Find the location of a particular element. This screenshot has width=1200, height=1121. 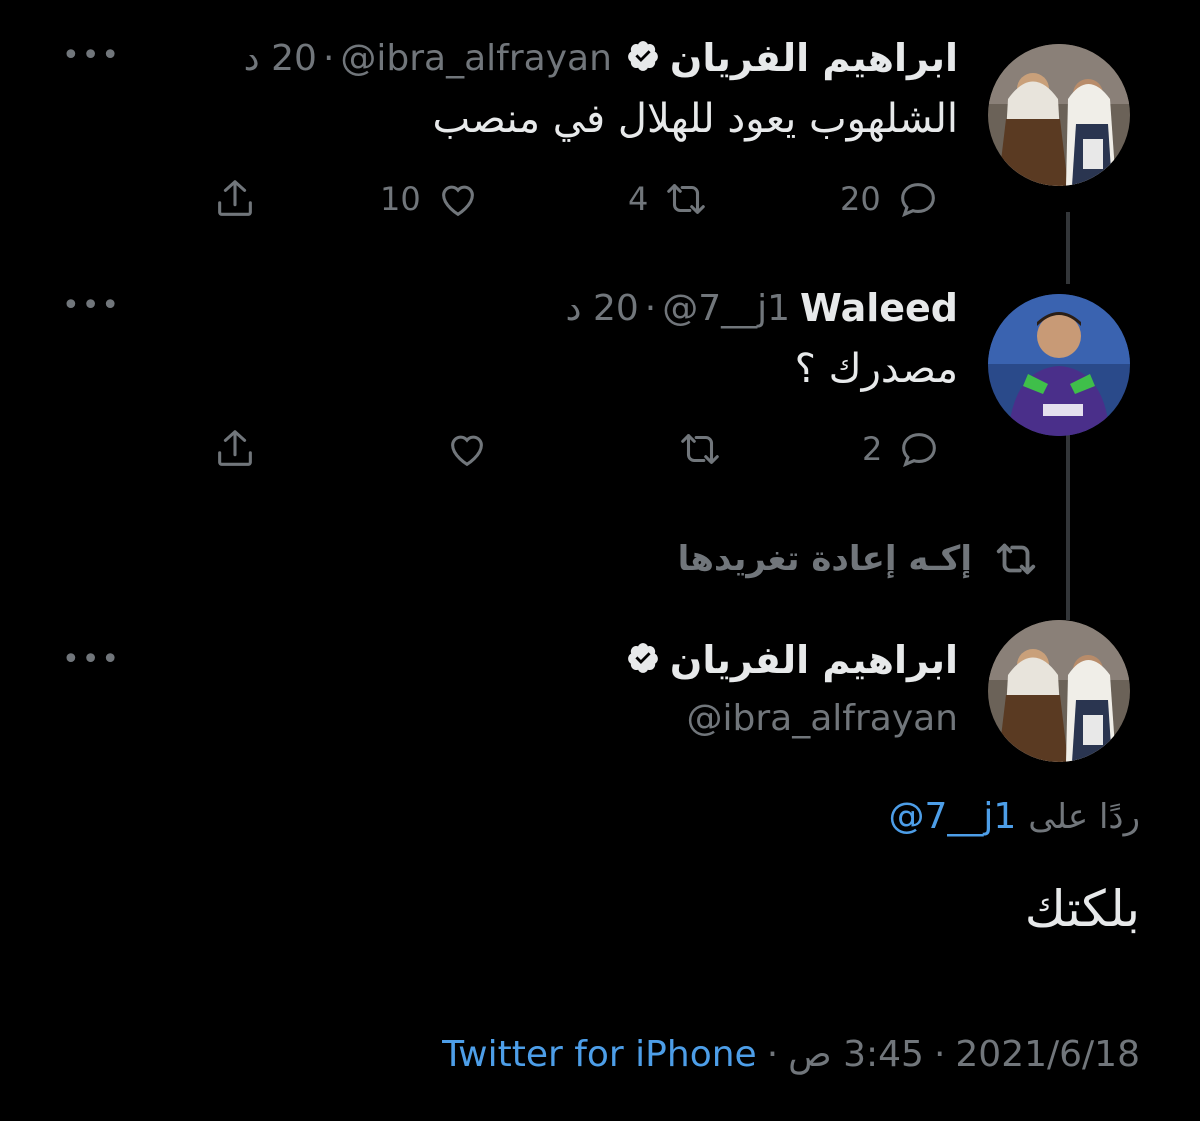

tweet-meta-line: Twitter for iPhone · 3:45 ص · 2021/6/18 is located at coordinates (791, 1054).